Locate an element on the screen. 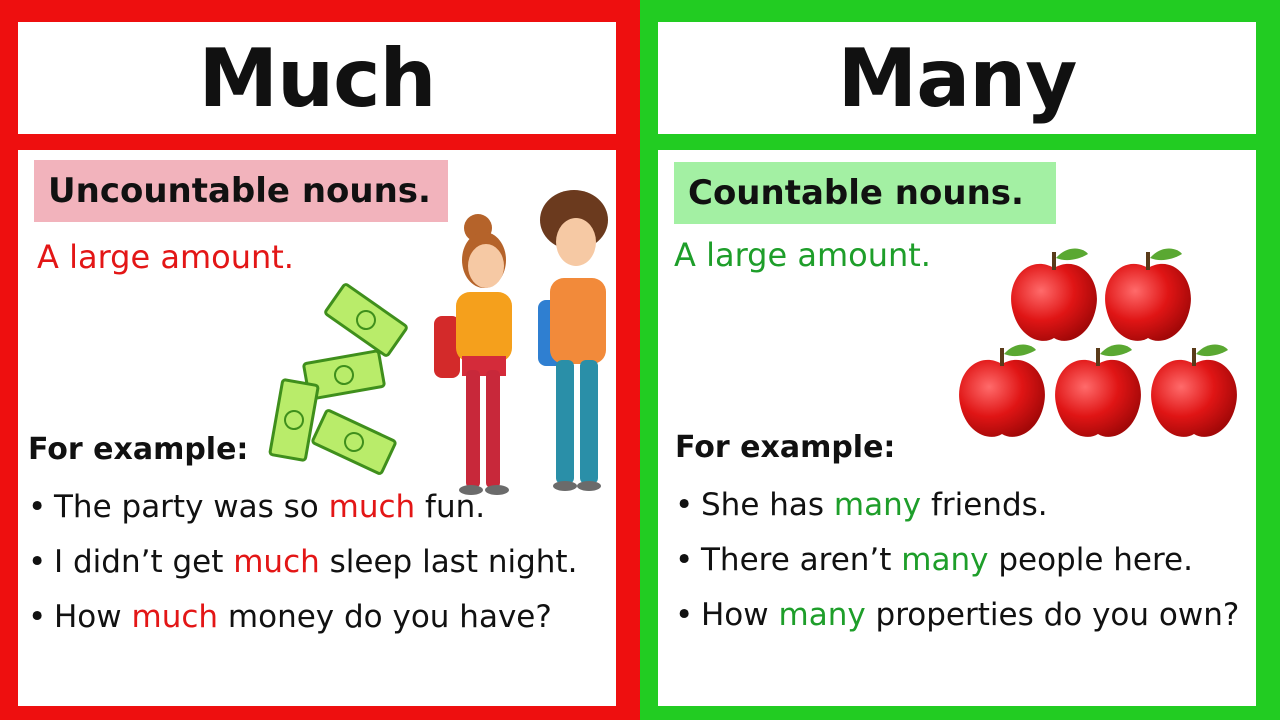  many-label-box: Countable nouns. is located at coordinates (865, 193).